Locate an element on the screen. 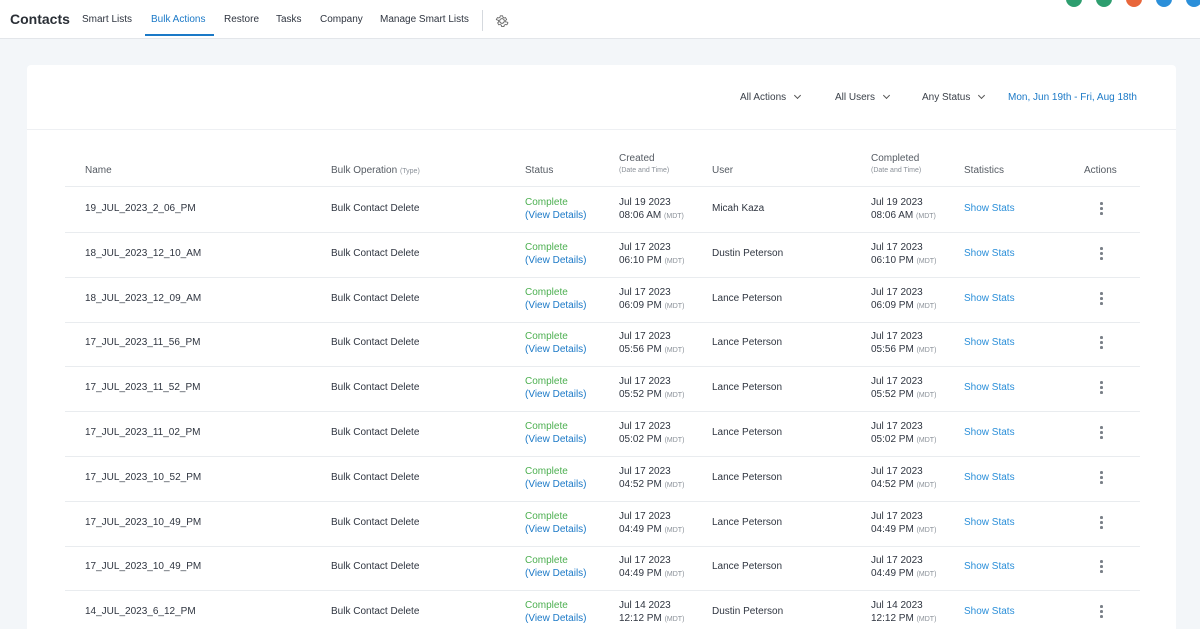 The width and height of the screenshot is (1200, 629). page-title: Contacts is located at coordinates (40, 19).